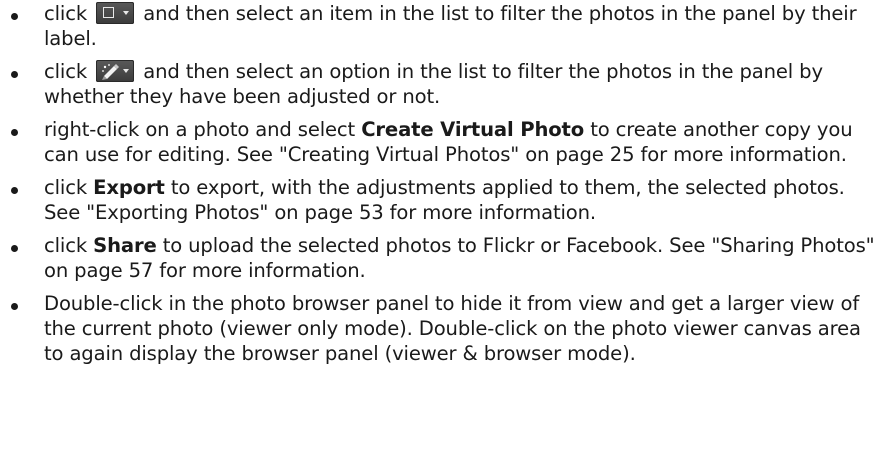 The image size is (896, 470). Describe the element at coordinates (115, 13) in the screenshot. I see `label-filter-button` at that location.